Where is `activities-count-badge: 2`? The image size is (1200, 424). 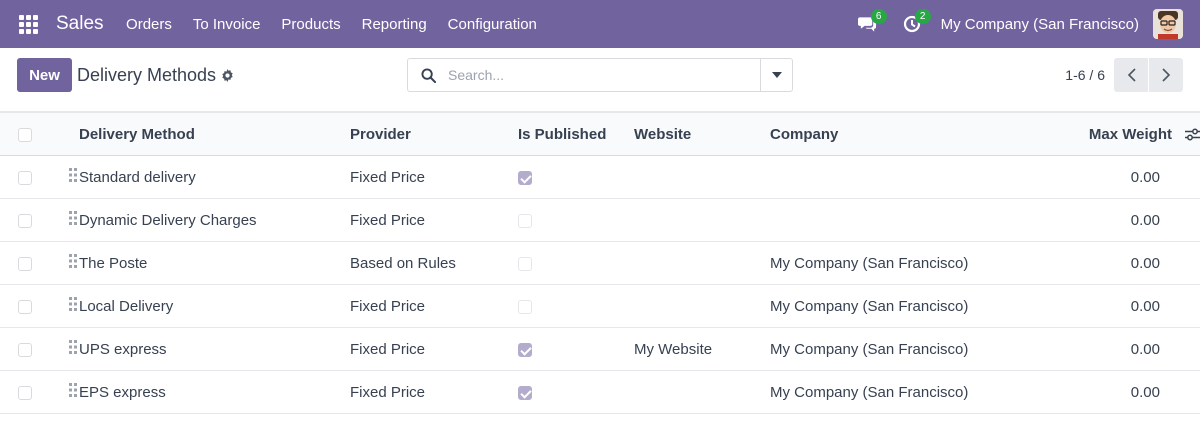 activities-count-badge: 2 is located at coordinates (922, 16).